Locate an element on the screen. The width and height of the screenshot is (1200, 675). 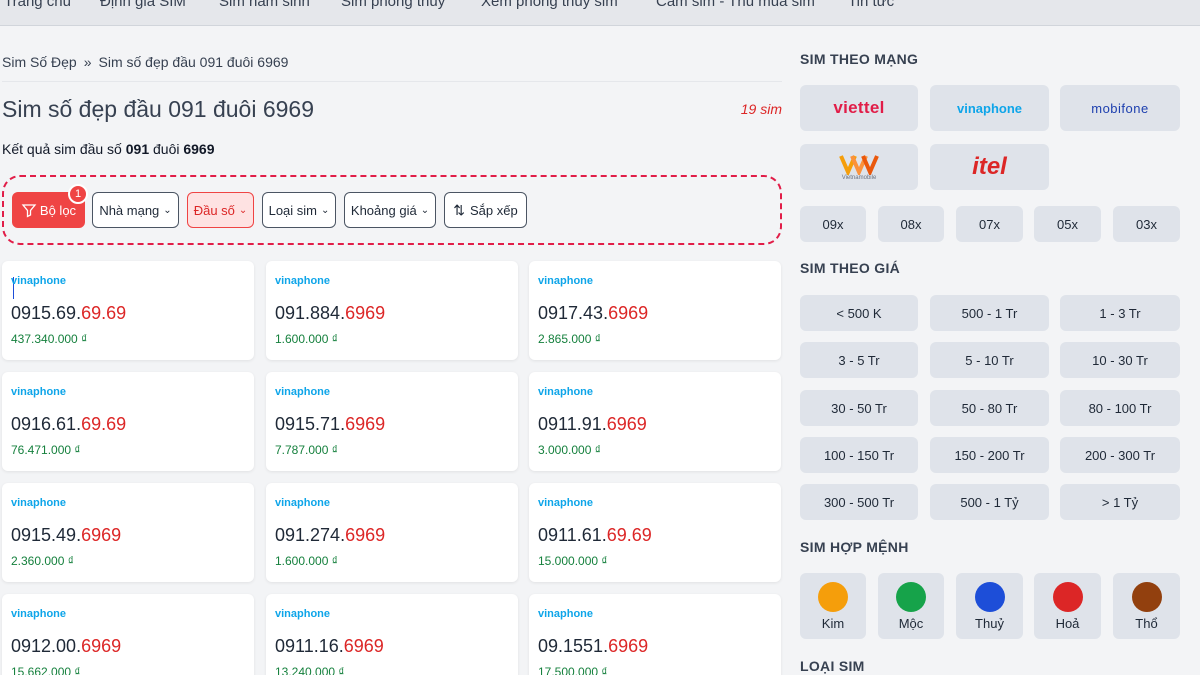
sim-price: 15.000.000 ₫ is located at coordinates (573, 561).